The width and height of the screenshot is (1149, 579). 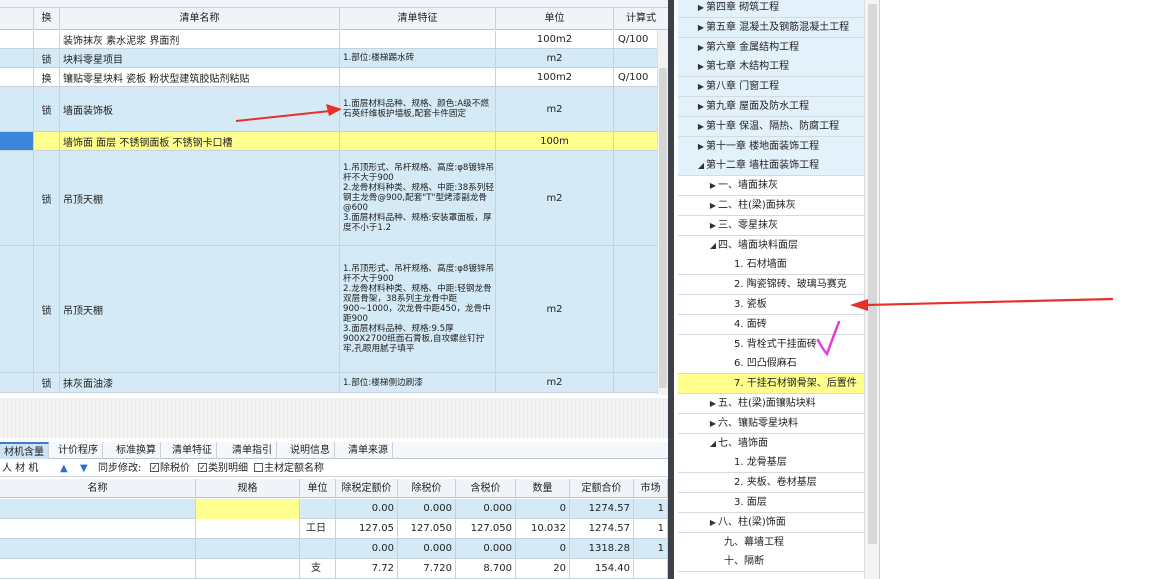 What do you see at coordinates (602, 549) in the screenshot?
I see `material-cell: 1318.28` at bounding box center [602, 549].